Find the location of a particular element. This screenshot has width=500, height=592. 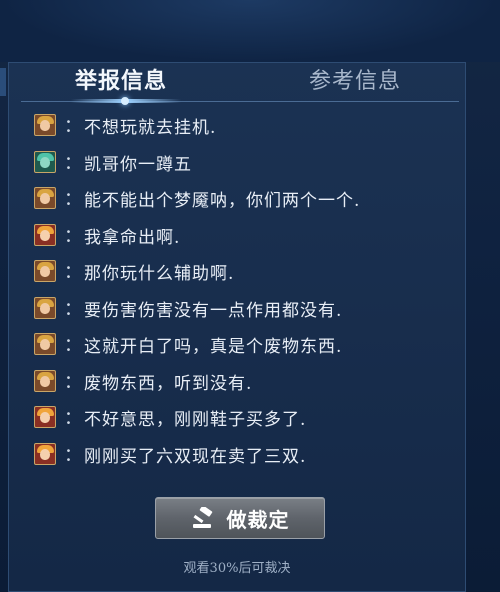

message-text: 不好意思，刚刚鞋子买多了. is located at coordinates (195, 419).